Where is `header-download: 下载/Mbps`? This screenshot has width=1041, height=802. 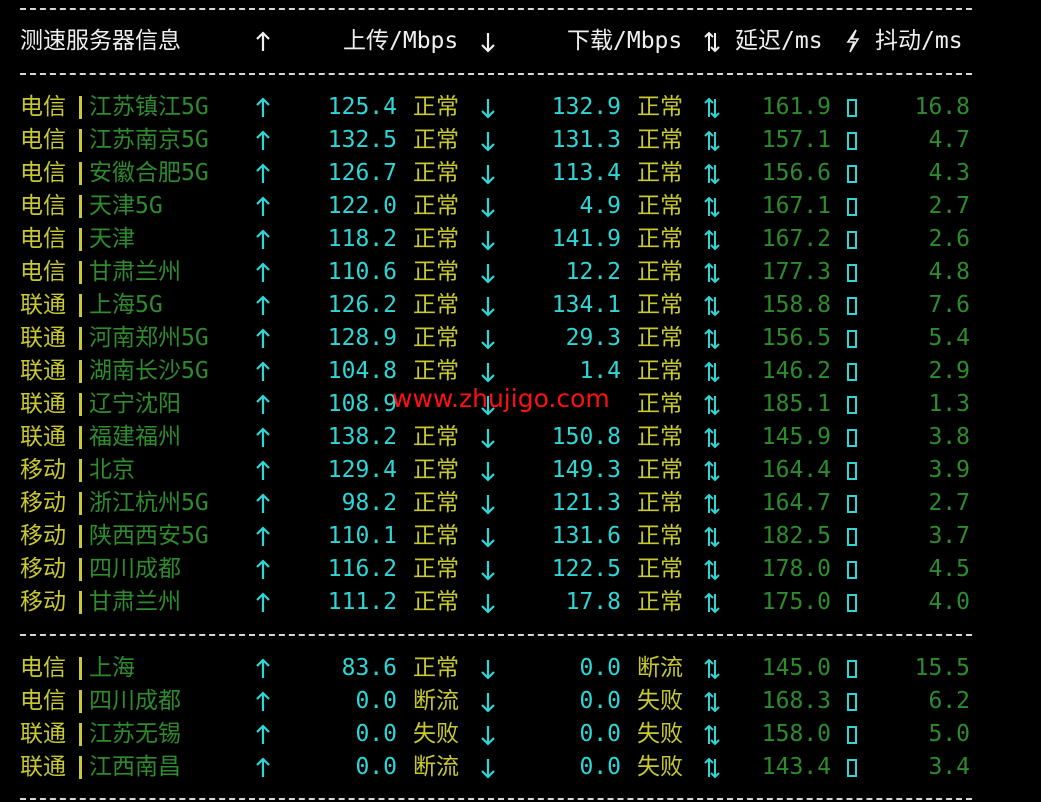
header-download: 下载/Mbps is located at coordinates (625, 41).